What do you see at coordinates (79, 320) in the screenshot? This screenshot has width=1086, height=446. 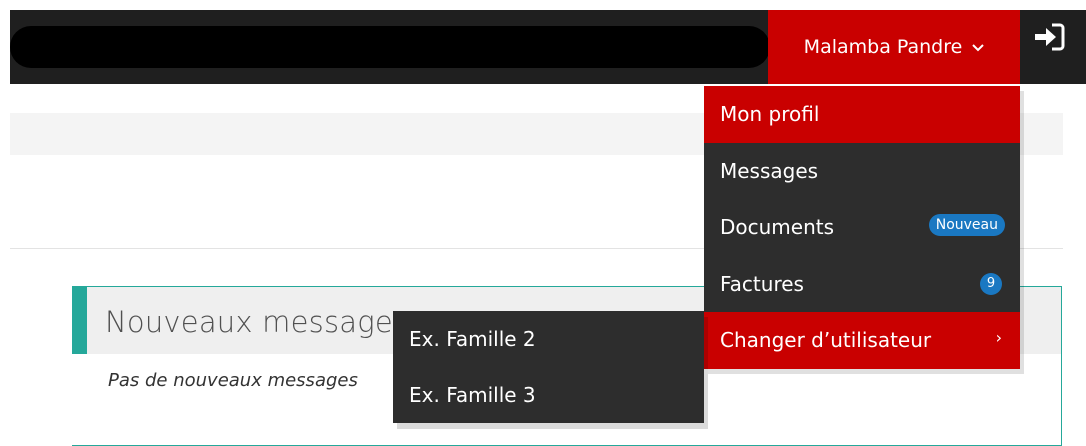 I see `panel-accent` at bounding box center [79, 320].